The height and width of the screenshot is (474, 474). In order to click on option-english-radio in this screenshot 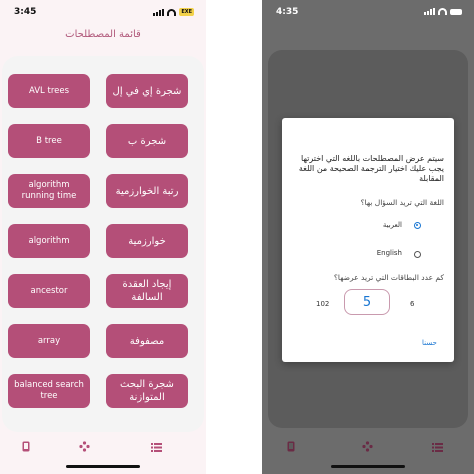, I will do `click(417, 254)`.